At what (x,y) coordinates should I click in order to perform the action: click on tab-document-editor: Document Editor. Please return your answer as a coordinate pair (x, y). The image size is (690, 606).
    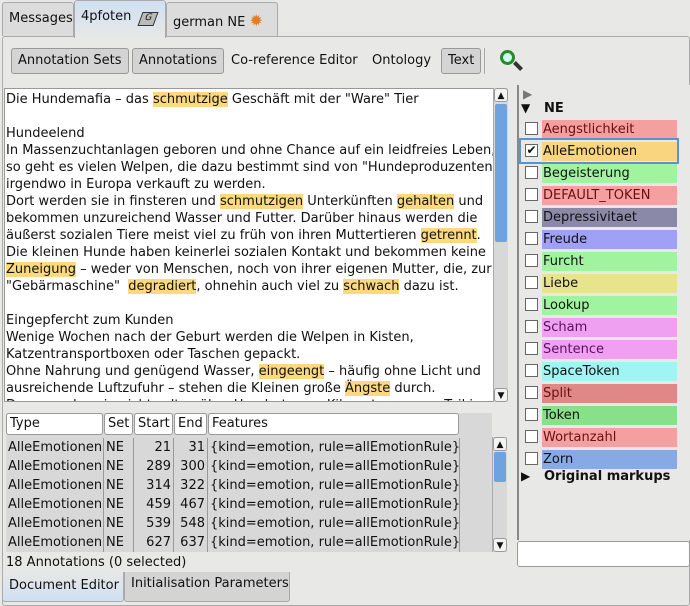
    Looking at the image, I should click on (63, 587).